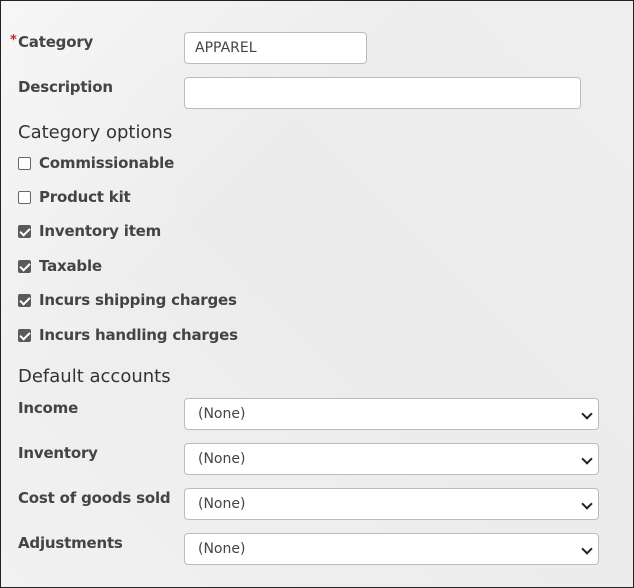 The width and height of the screenshot is (634, 588). I want to click on income-label: Income, so click(48, 408).